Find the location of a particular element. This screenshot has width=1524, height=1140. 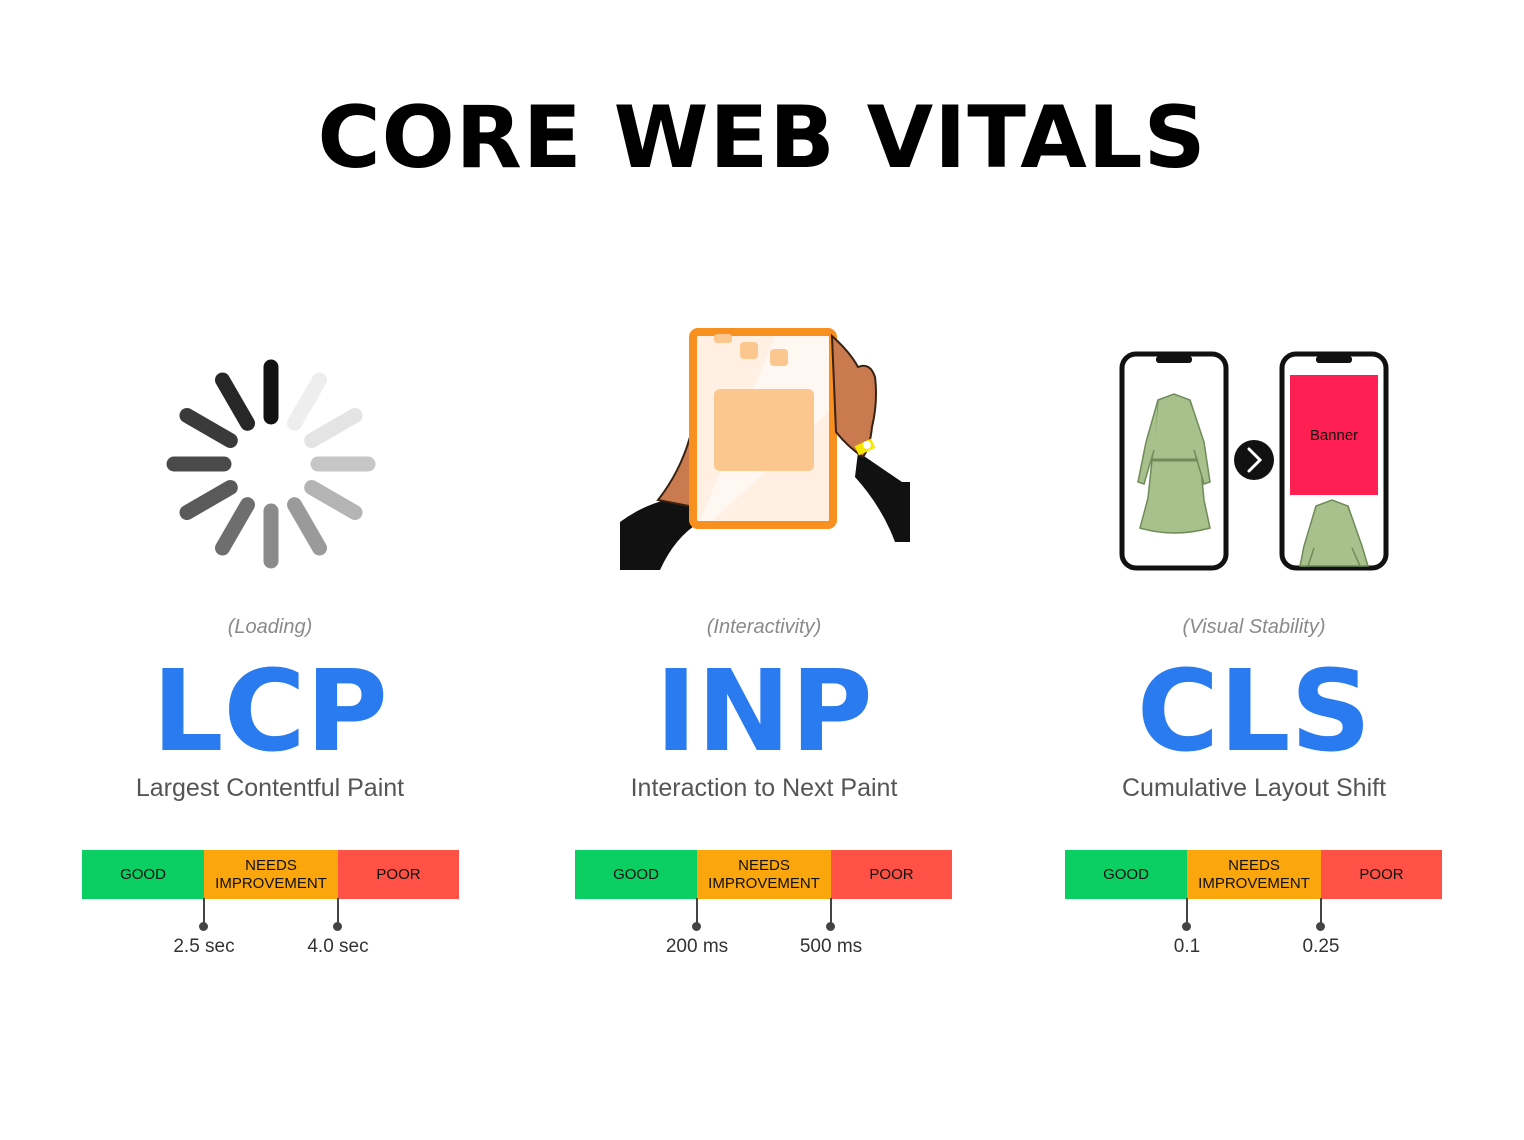

phones-layout-shift-icon: Banner is located at coordinates (1254, 461).